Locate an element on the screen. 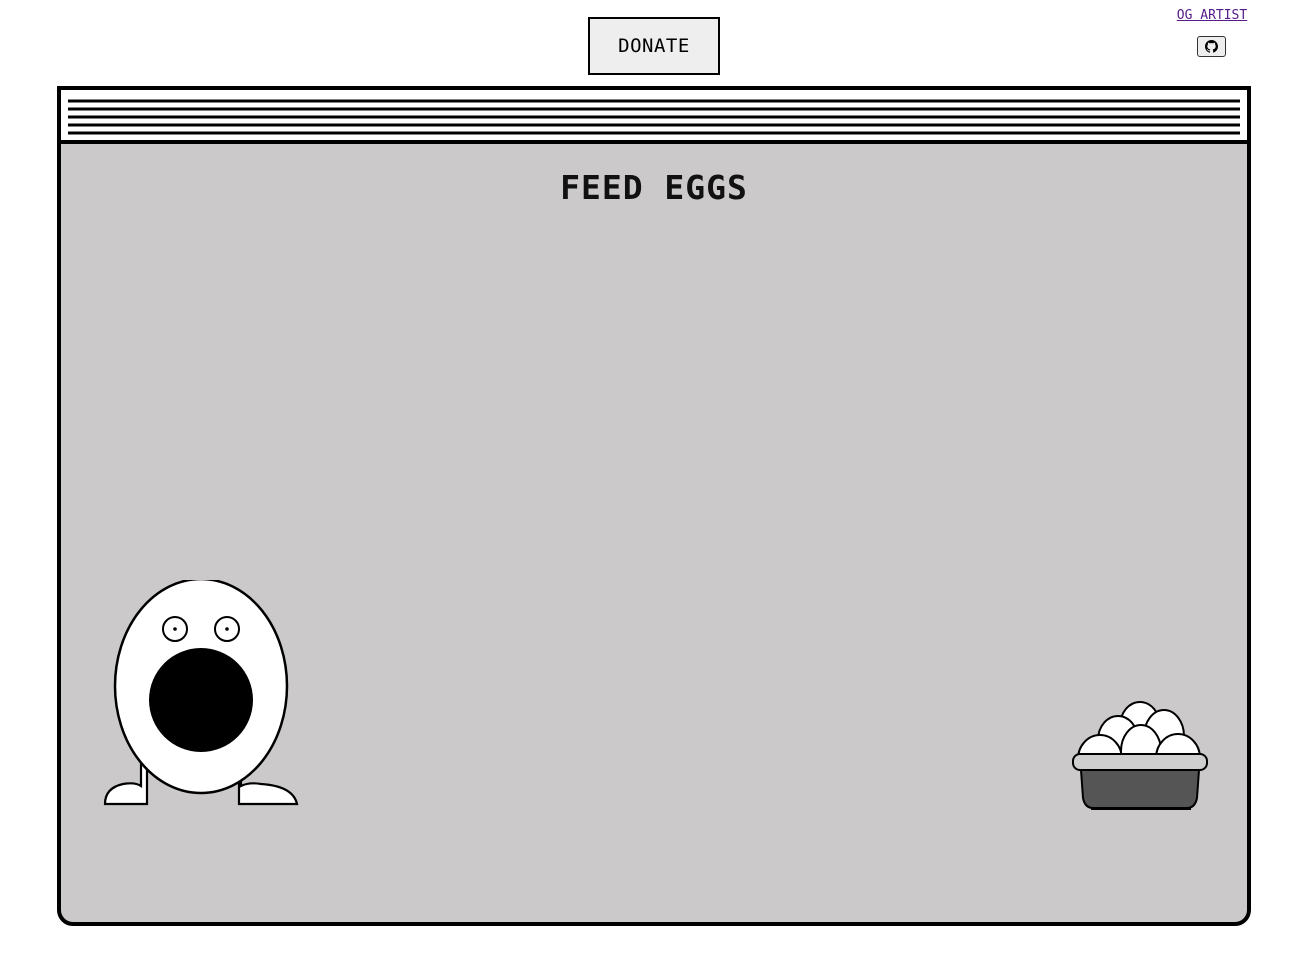 This screenshot has width=1304, height=953. og-artist-link: OG ARTIST is located at coordinates (1212, 15).